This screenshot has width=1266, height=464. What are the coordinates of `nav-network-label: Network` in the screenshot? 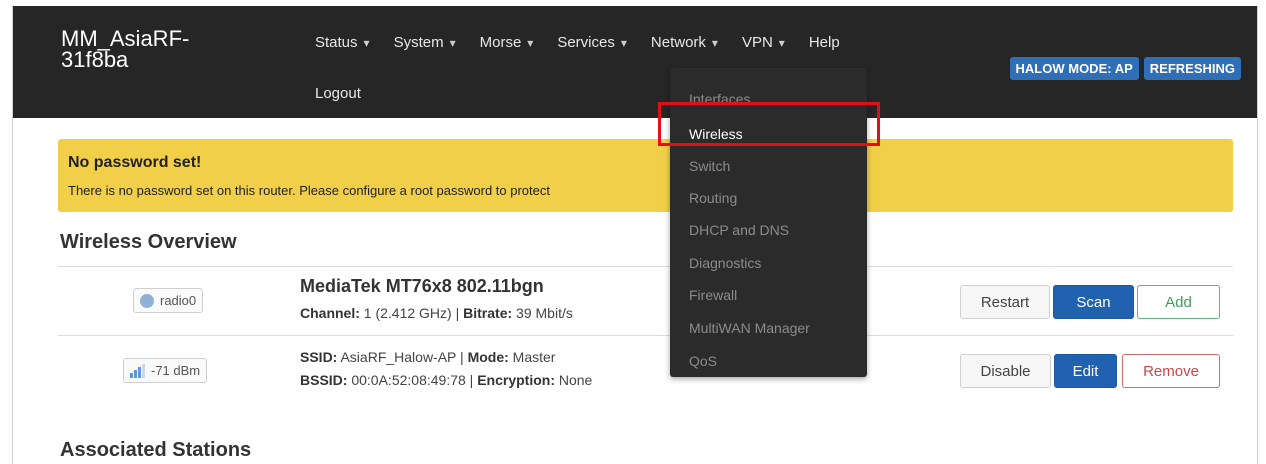 It's located at (678, 42).